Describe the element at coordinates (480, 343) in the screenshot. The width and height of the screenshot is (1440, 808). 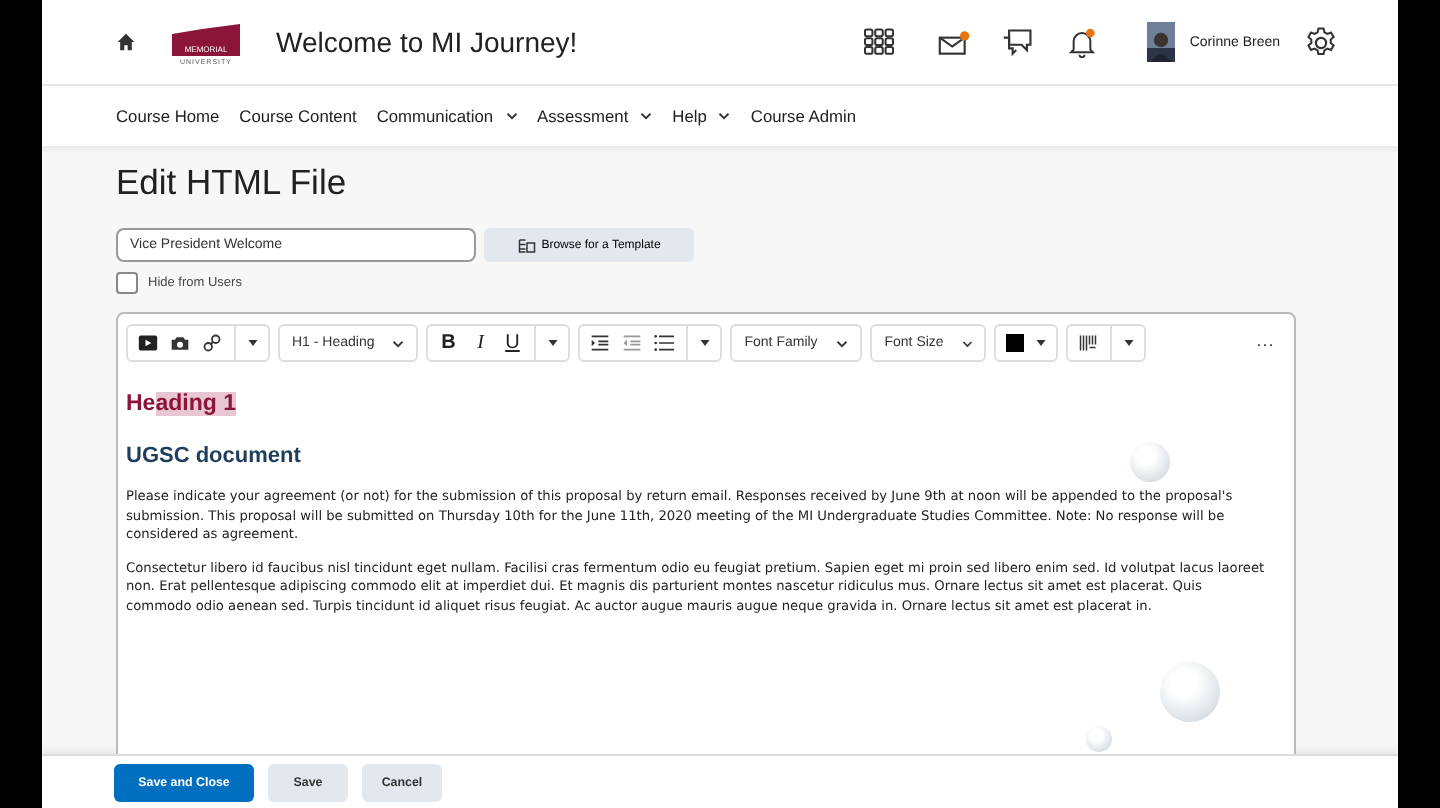
I see `italic-button: I` at that location.